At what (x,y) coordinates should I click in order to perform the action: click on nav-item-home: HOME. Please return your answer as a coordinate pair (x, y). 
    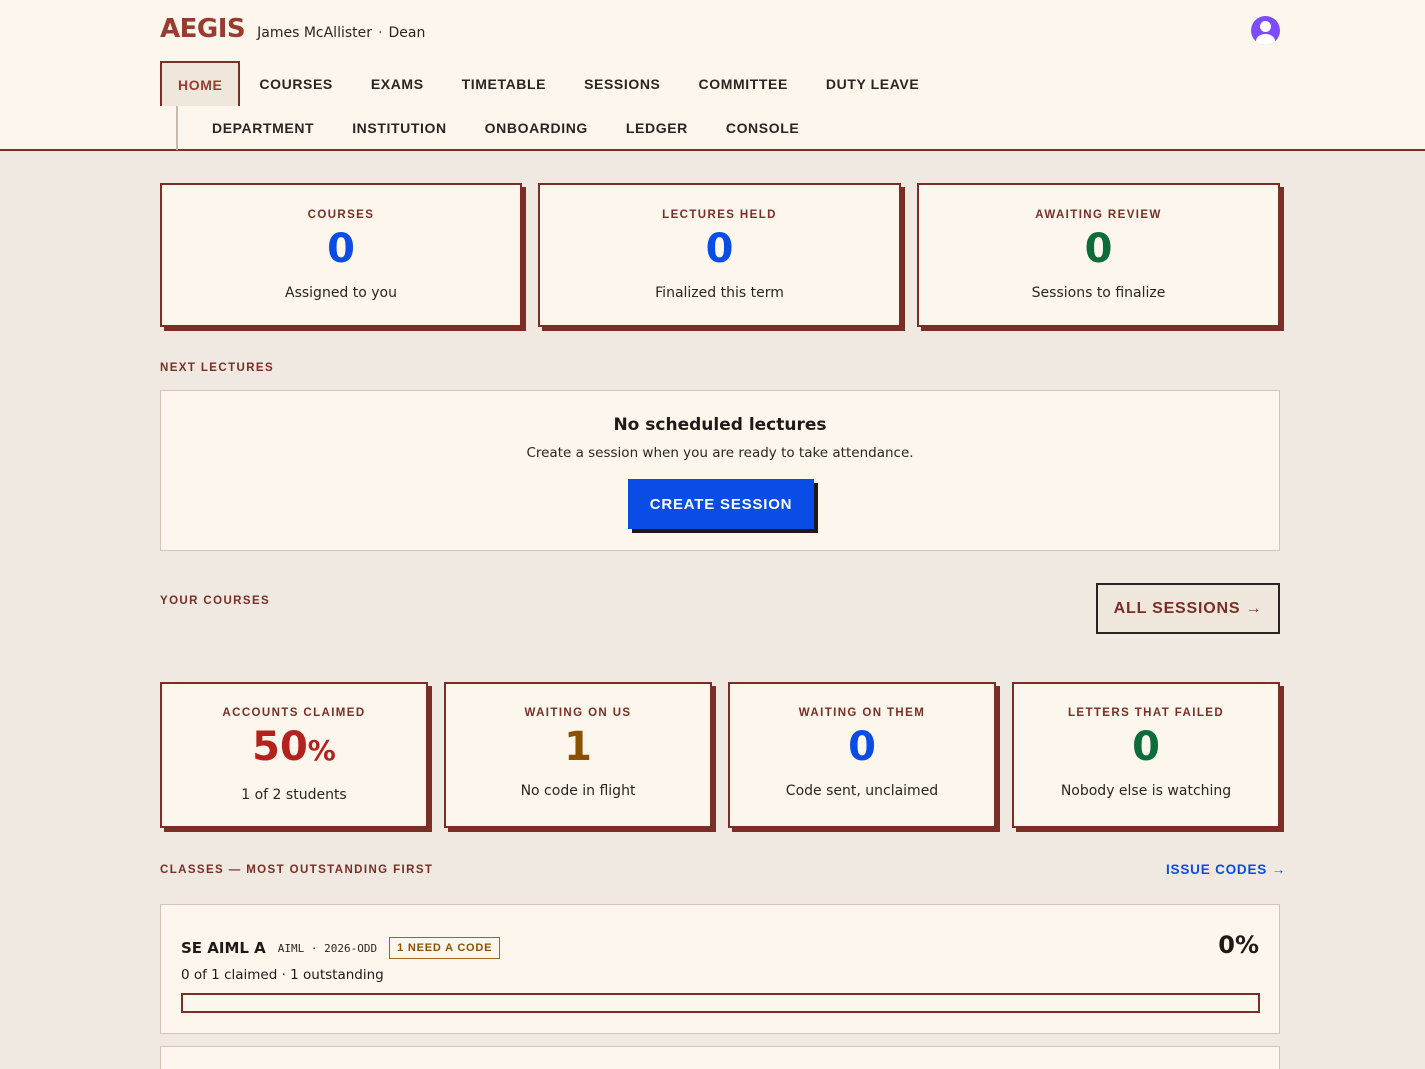
    Looking at the image, I should click on (200, 83).